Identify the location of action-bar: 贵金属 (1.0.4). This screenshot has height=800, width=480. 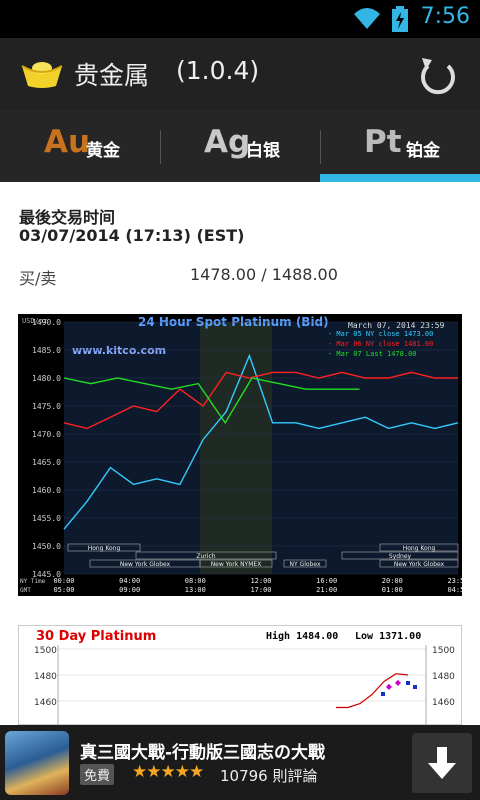
(240, 74).